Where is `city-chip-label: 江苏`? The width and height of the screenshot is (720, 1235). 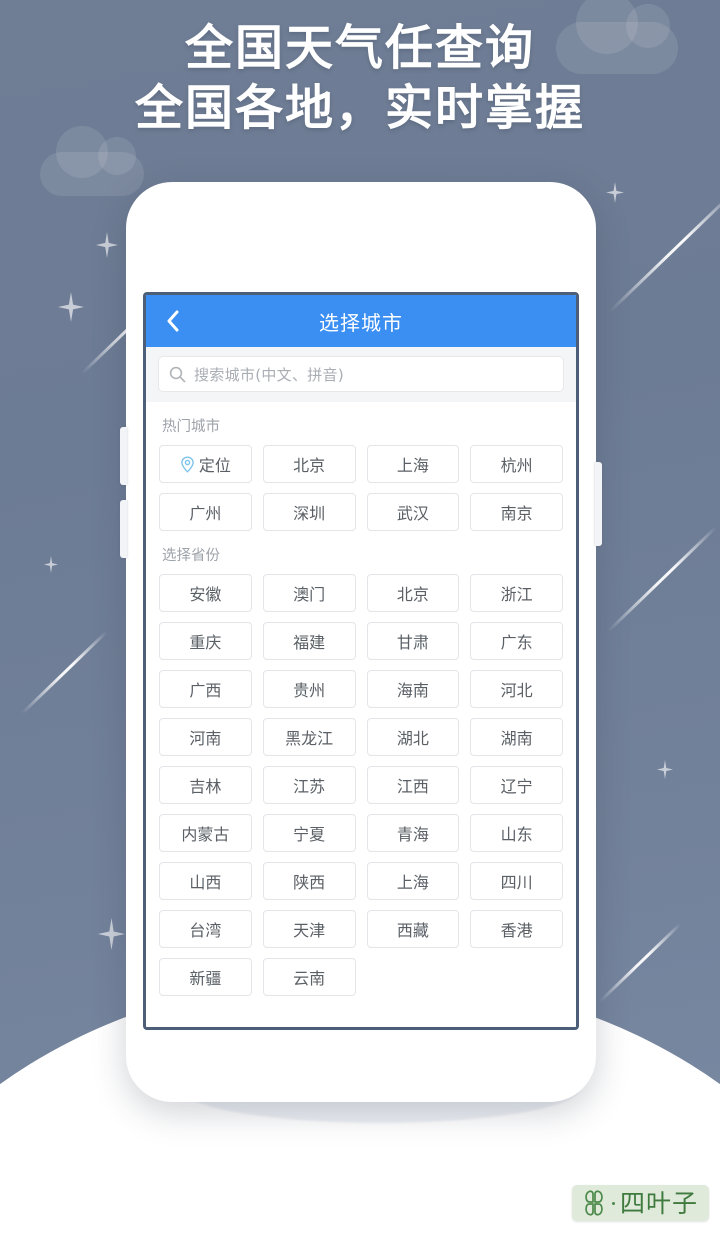 city-chip-label: 江苏 is located at coordinates (309, 786).